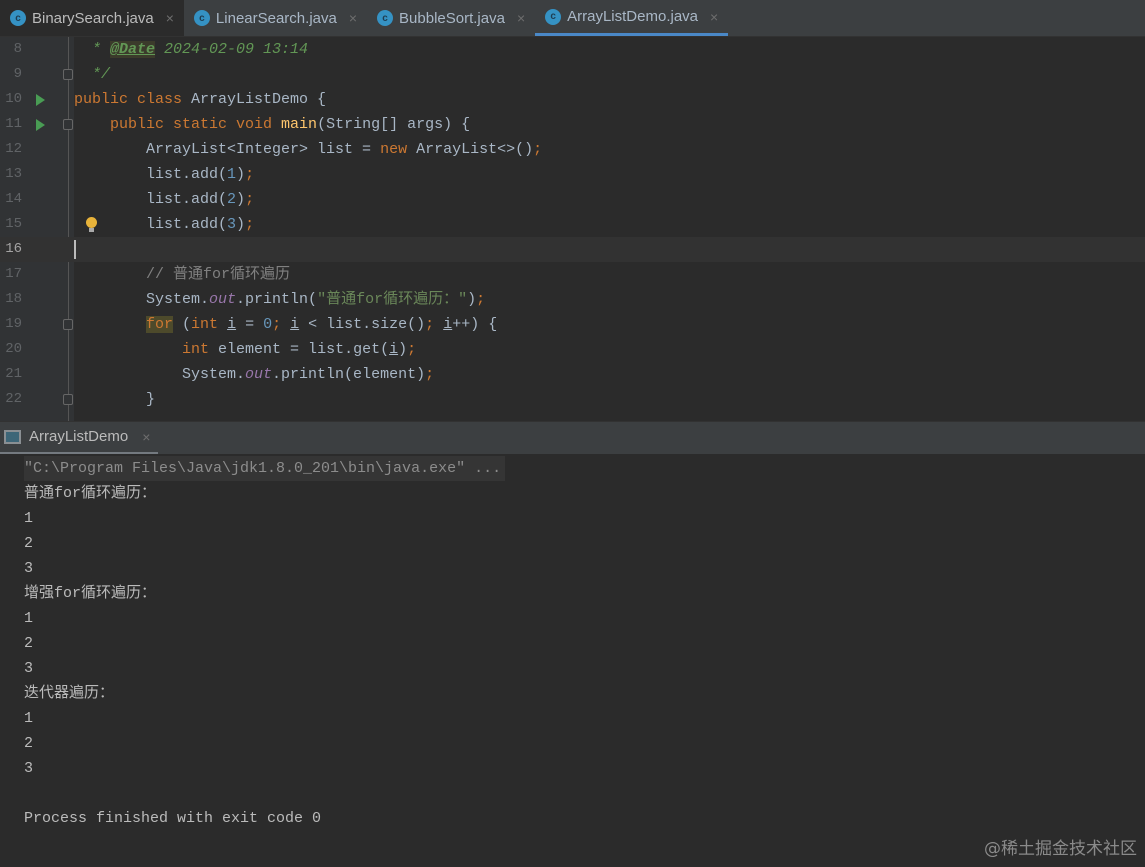  I want to click on code-token: list.add(, so click(151, 199).